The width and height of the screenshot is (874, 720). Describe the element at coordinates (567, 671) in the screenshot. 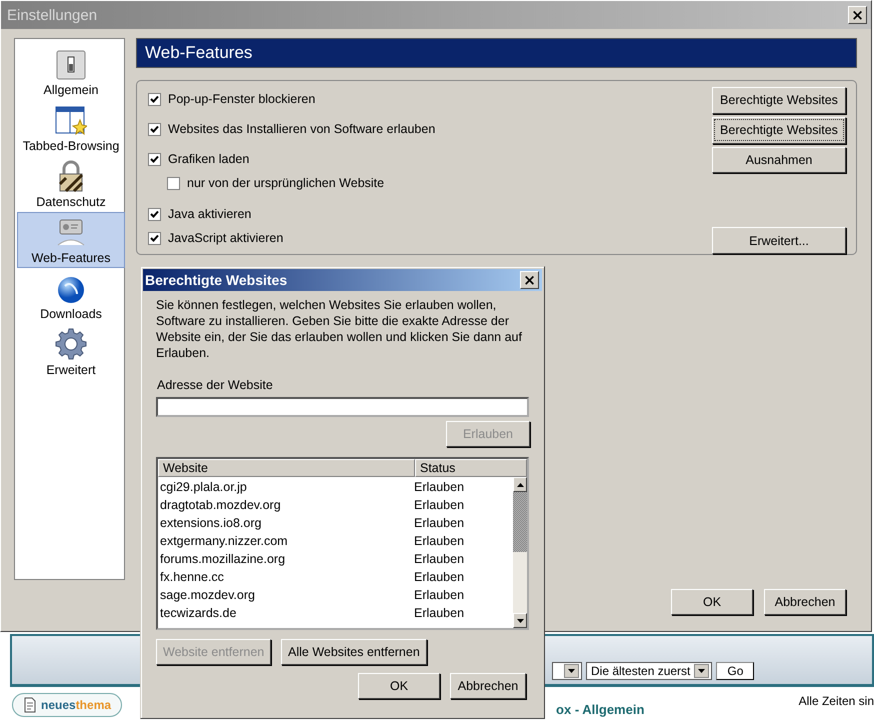

I see `dropdown` at that location.